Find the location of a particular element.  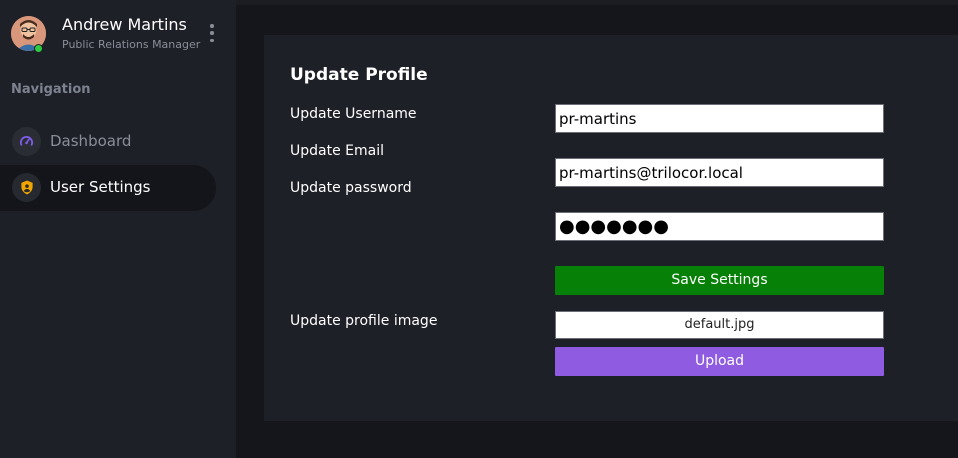

profile-image-label: Update profile image is located at coordinates (364, 321).